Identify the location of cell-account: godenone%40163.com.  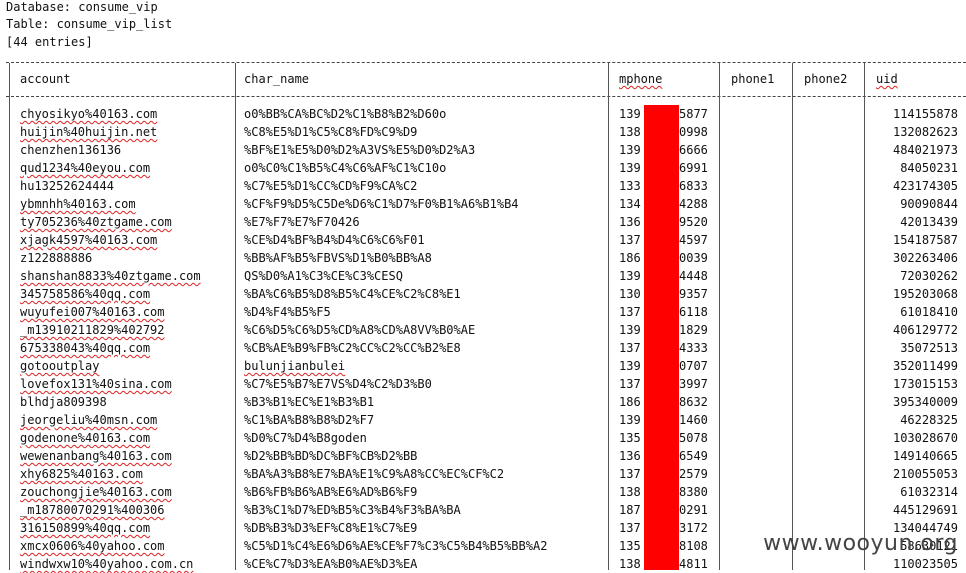
(85, 438).